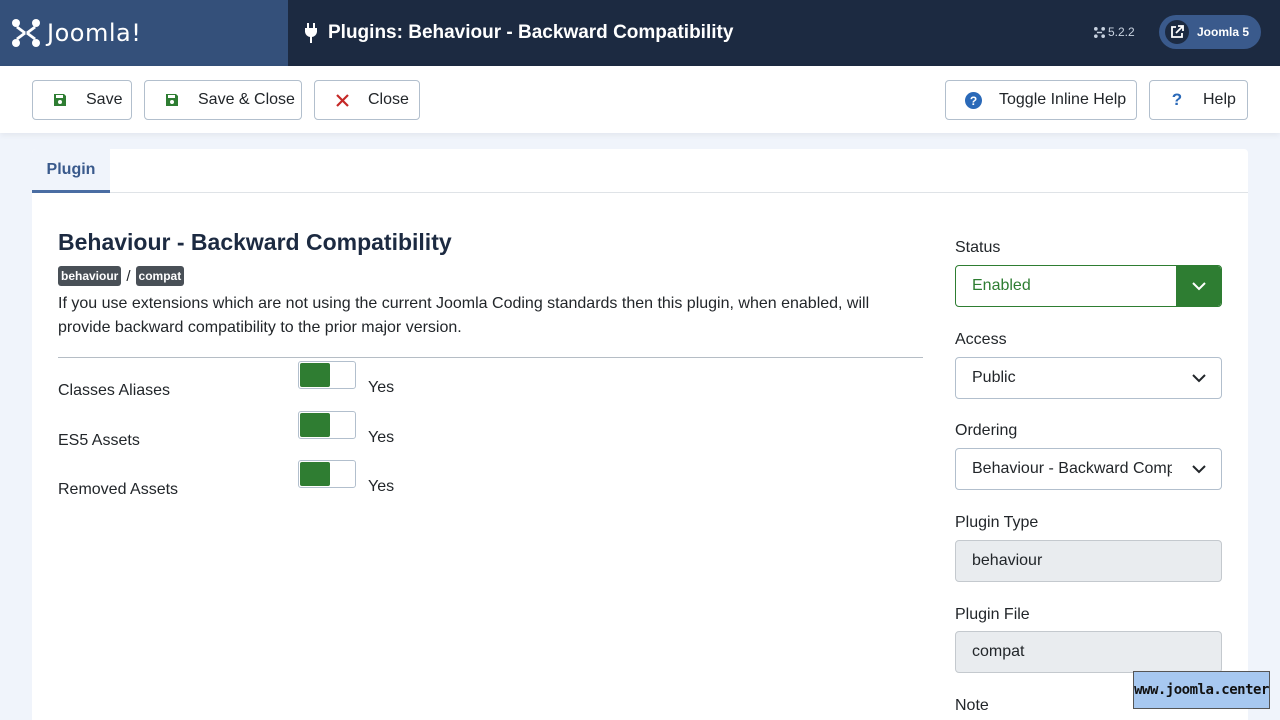 The height and width of the screenshot is (720, 1280). Describe the element at coordinates (1219, 99) in the screenshot. I see `help-label: Help` at that location.